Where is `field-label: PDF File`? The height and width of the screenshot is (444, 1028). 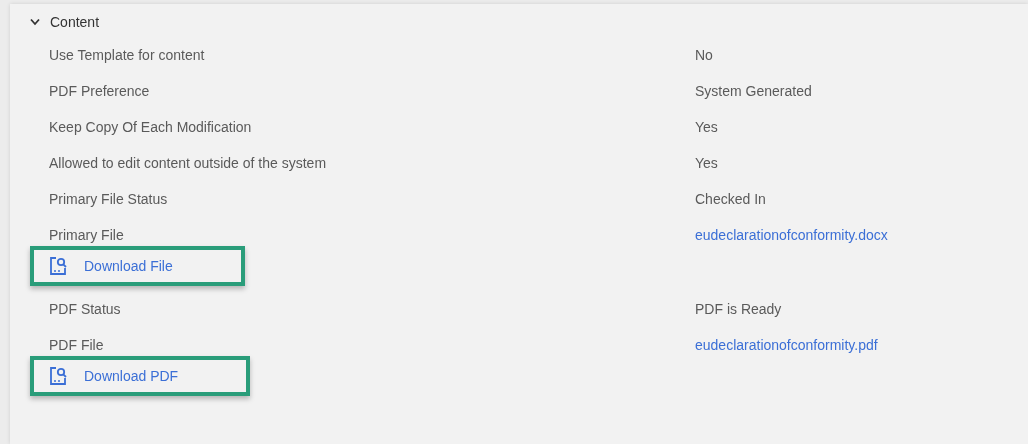
field-label: PDF File is located at coordinates (76, 345).